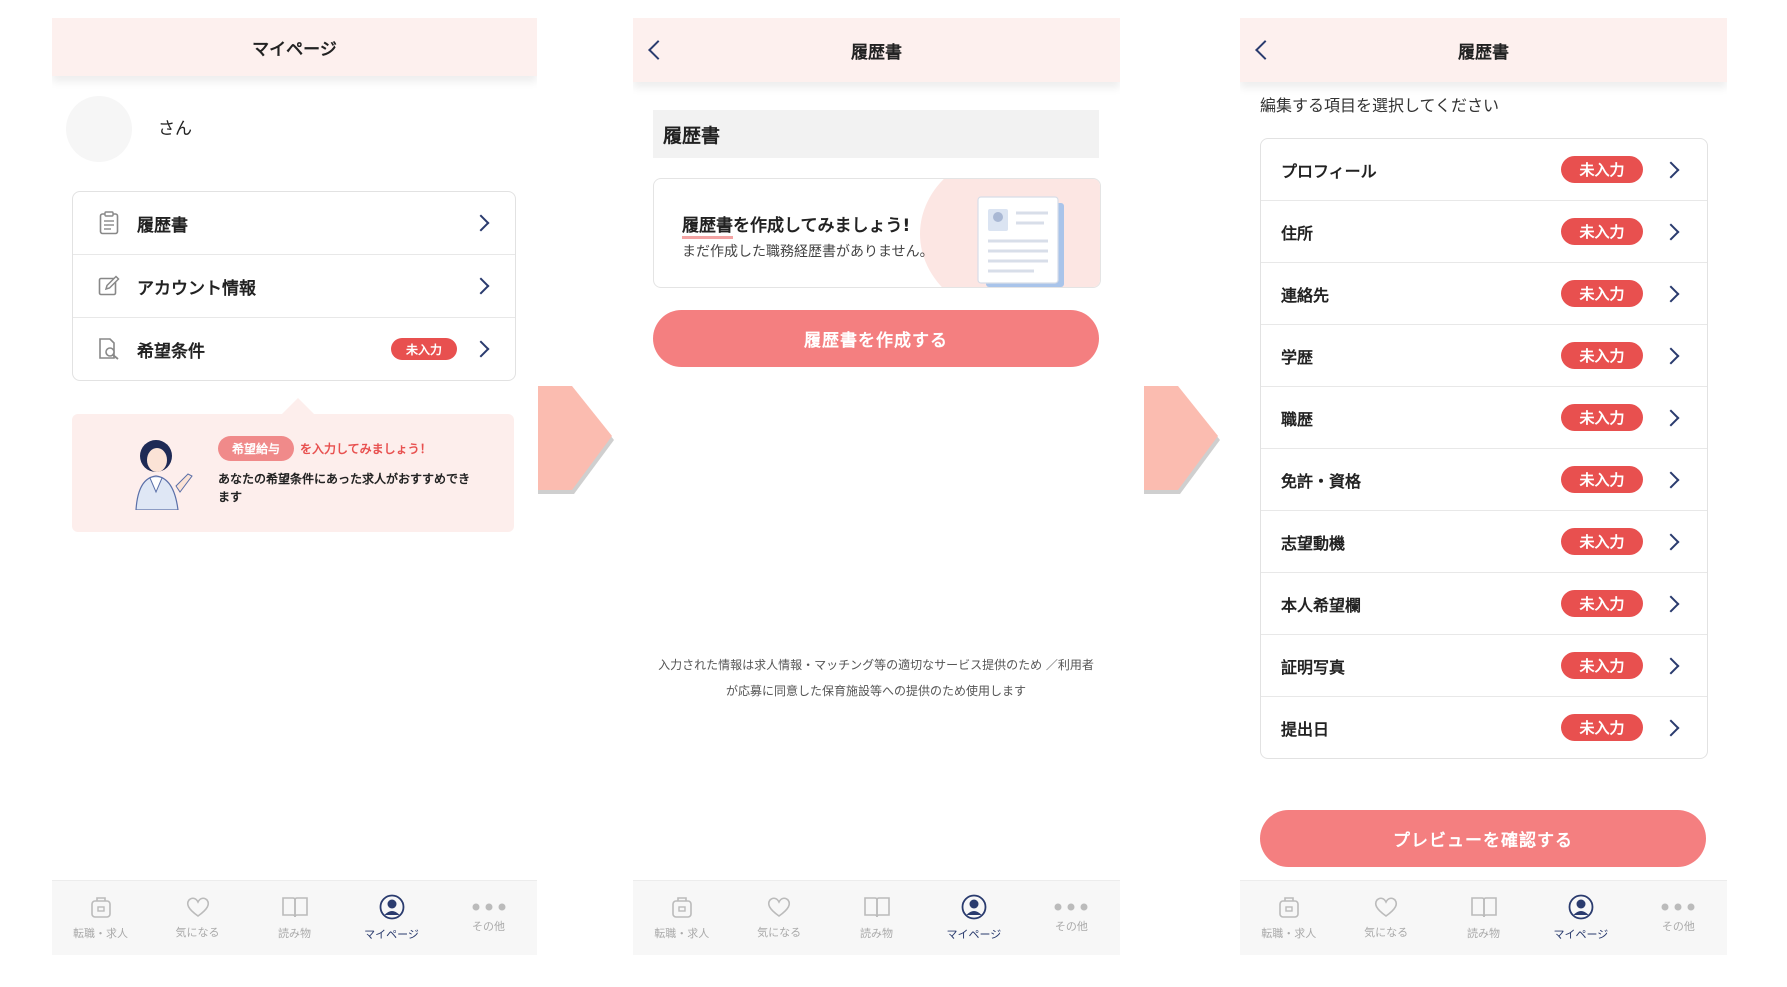  I want to click on list-item: 学歴 未入力, so click(1484, 356).